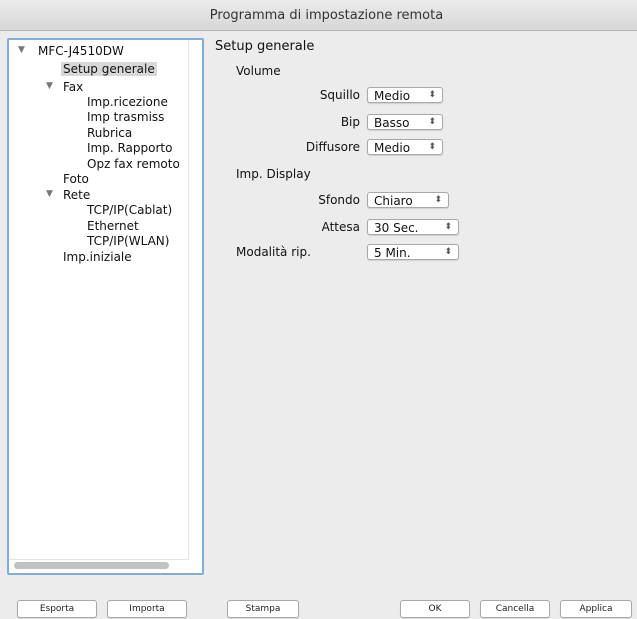 The height and width of the screenshot is (619, 637). What do you see at coordinates (340, 227) in the screenshot?
I see `attesa-label: Attesa` at bounding box center [340, 227].